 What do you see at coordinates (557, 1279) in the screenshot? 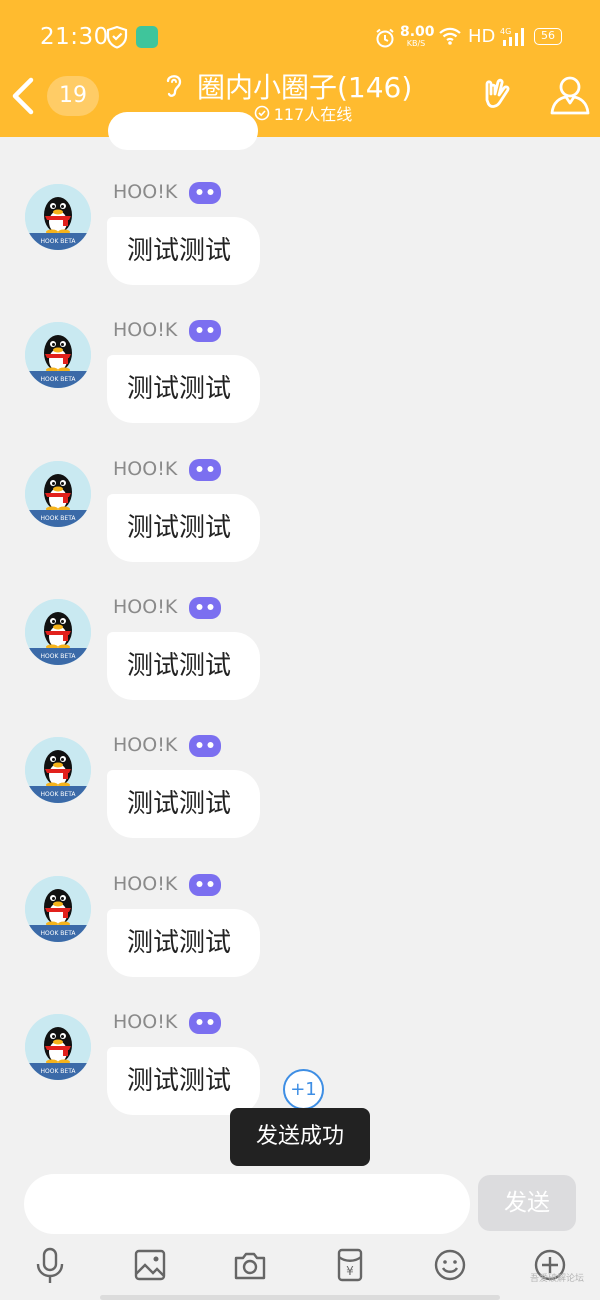
I see `watermark: 吾爱破解论坛` at bounding box center [557, 1279].